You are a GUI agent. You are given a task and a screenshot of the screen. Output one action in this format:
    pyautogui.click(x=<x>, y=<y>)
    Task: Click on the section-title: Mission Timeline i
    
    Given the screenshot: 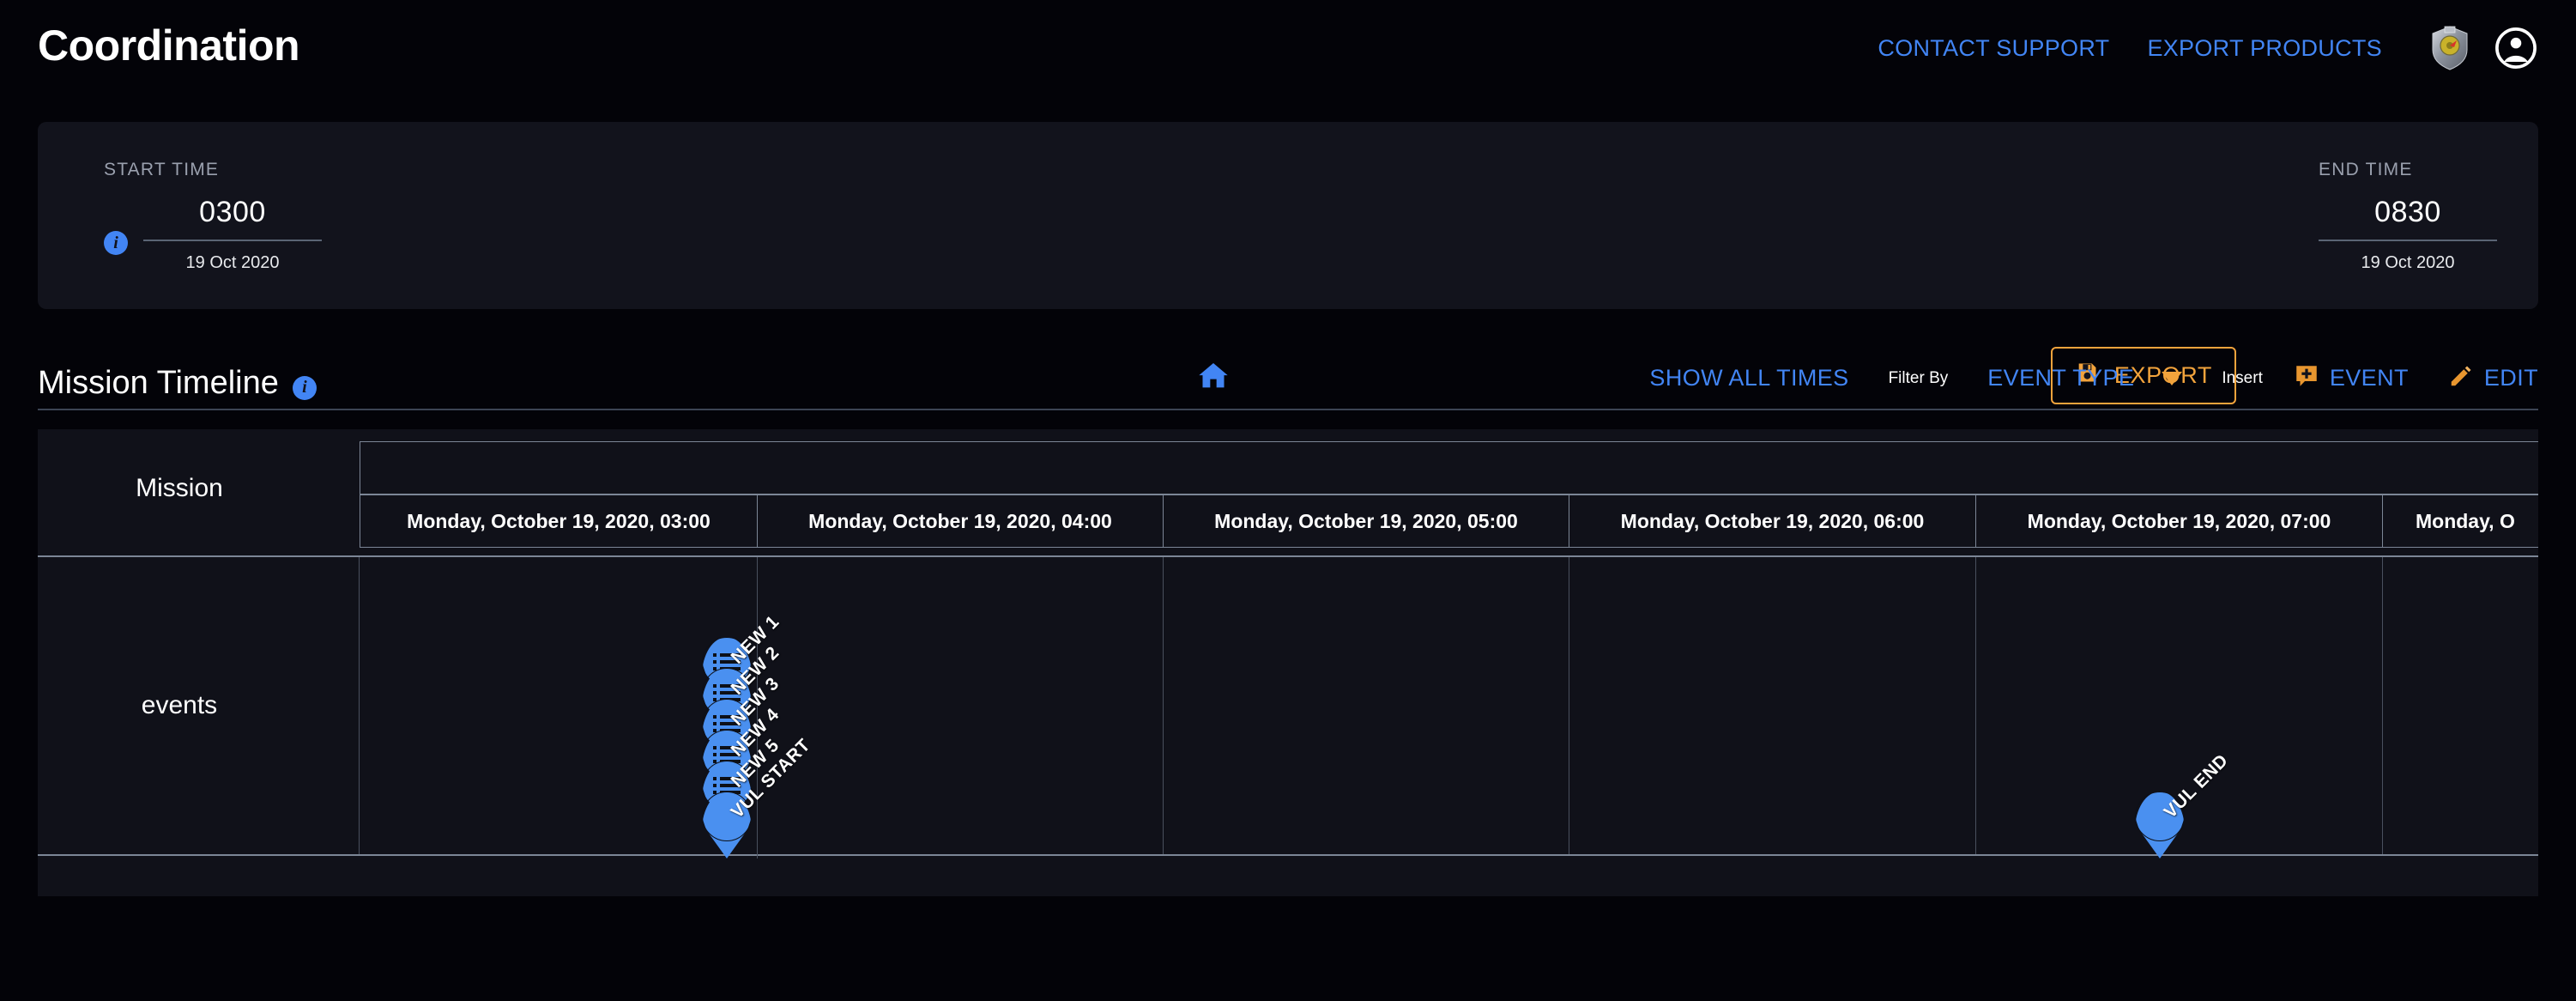 What is the action you would take?
    pyautogui.click(x=177, y=387)
    